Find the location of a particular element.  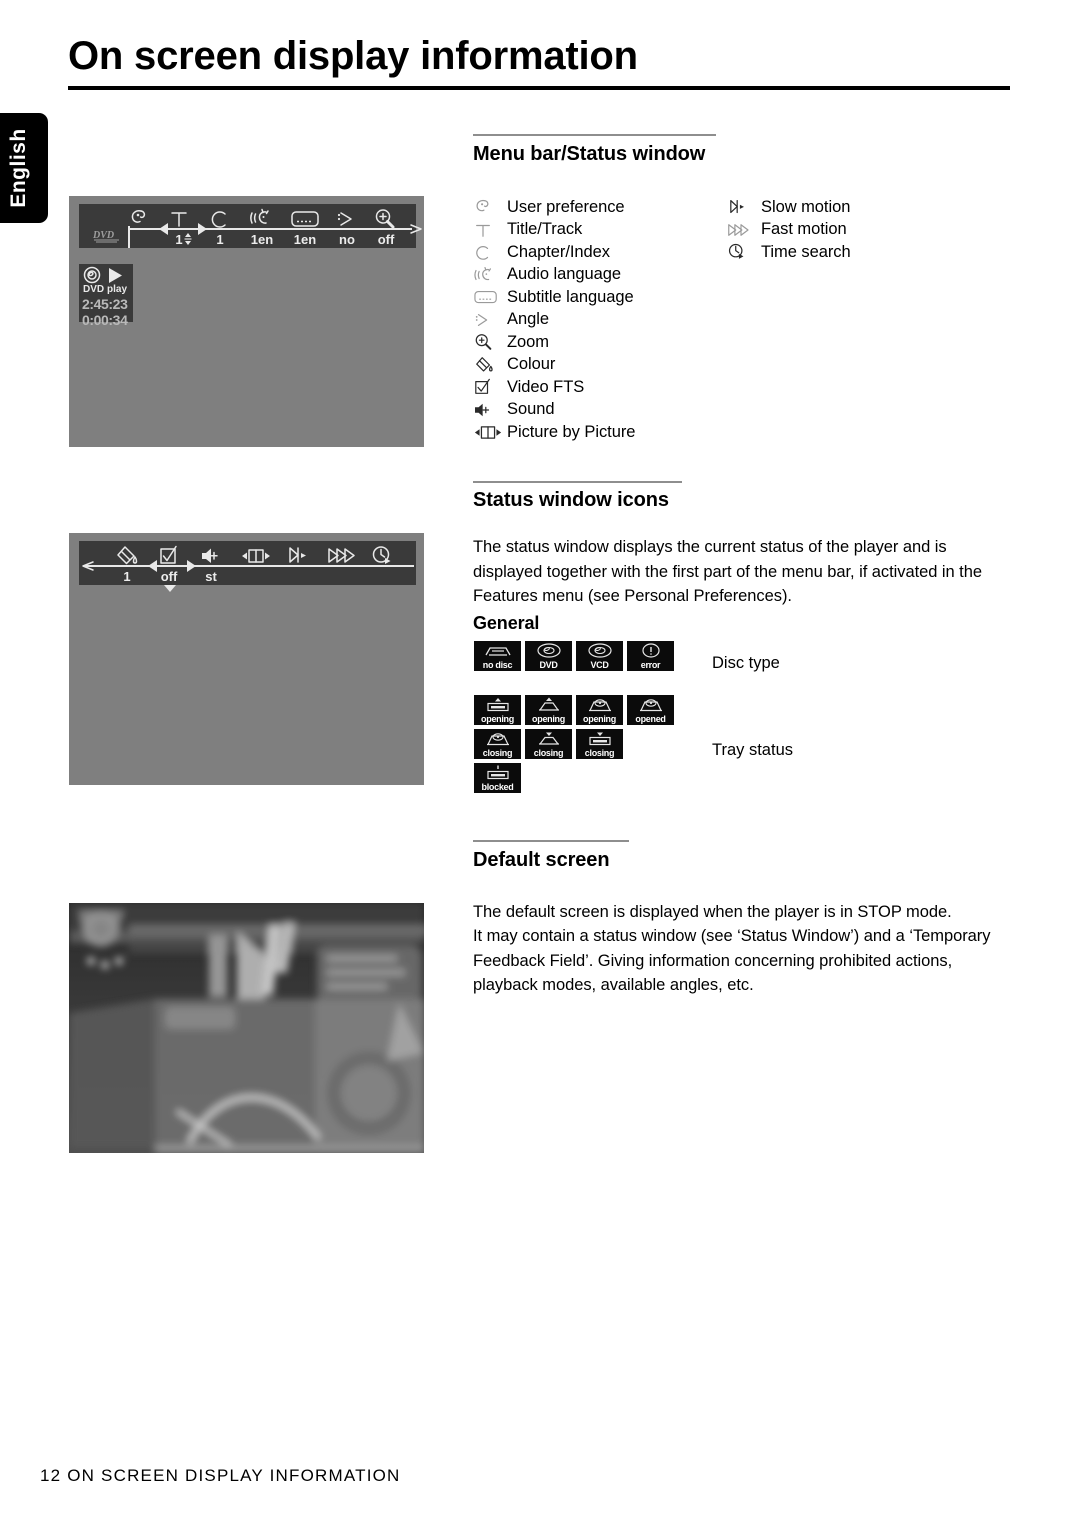

title-spinner-icon is located at coordinates (188, 239).